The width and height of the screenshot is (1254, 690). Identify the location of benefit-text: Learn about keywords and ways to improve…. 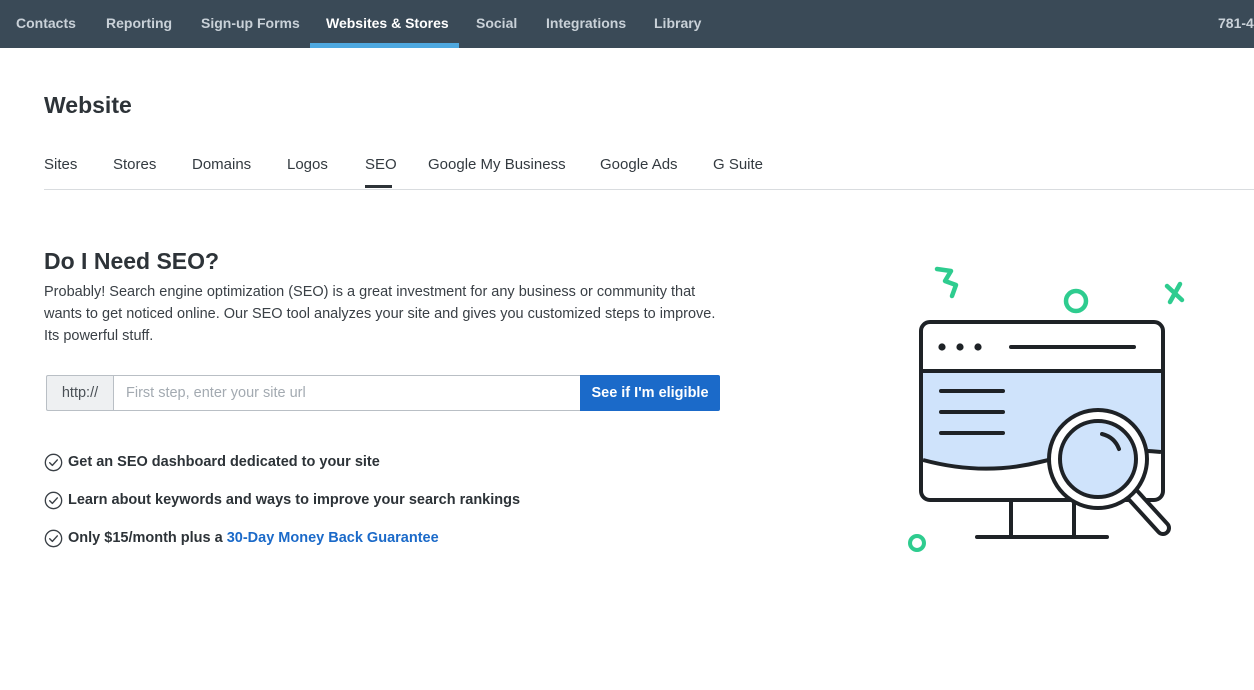
(294, 500).